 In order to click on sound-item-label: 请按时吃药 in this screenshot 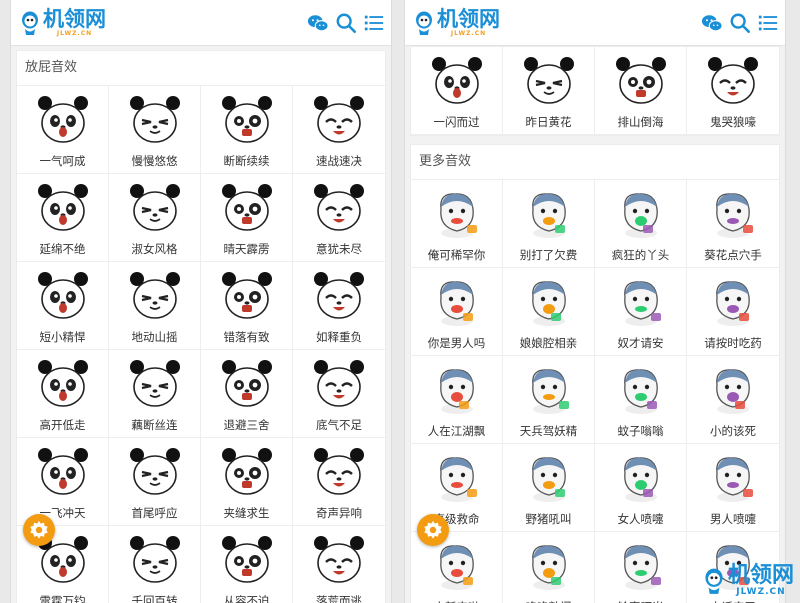, I will do `click(733, 343)`.